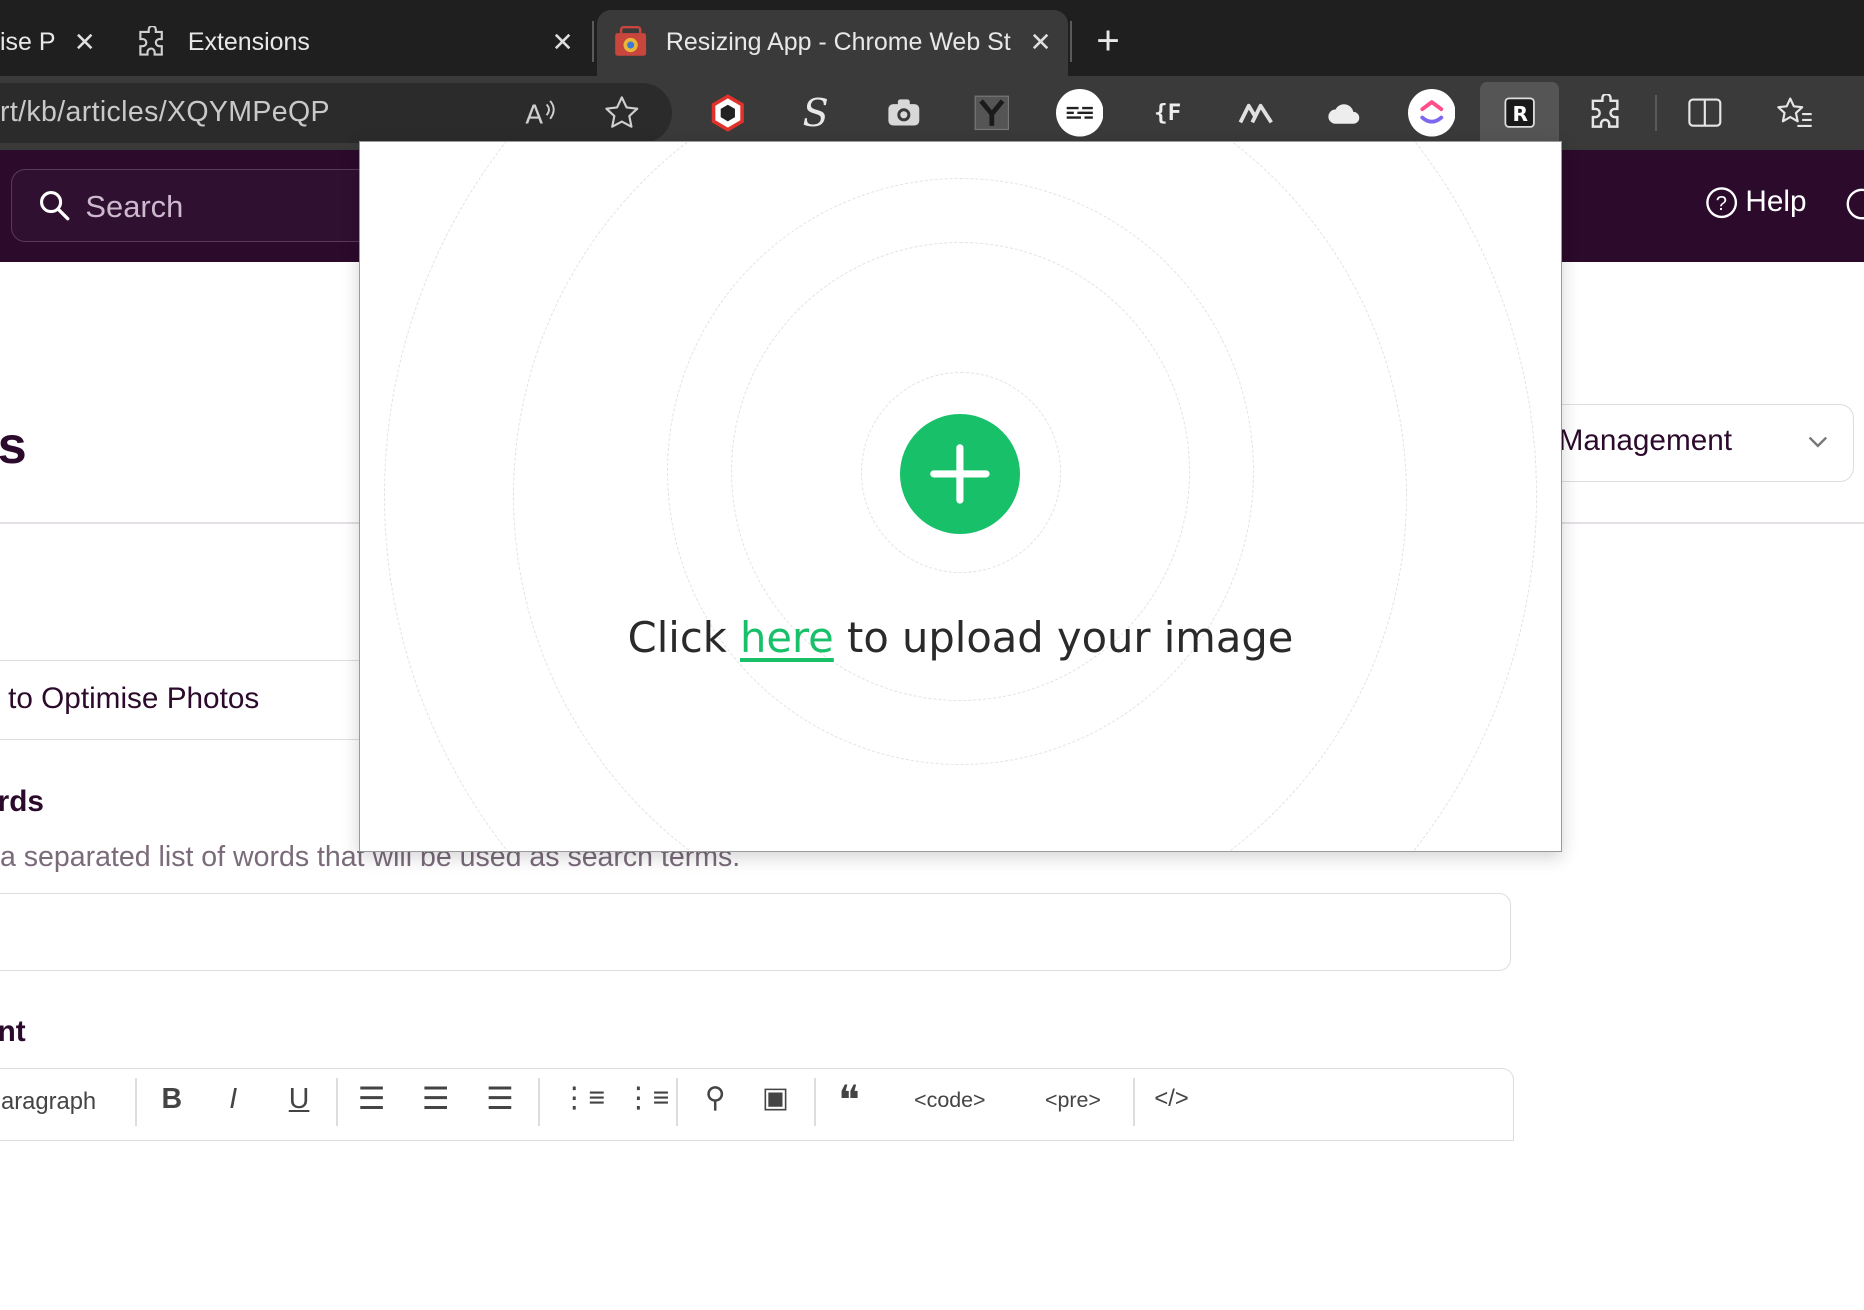  Describe the element at coordinates (755, 932) in the screenshot. I see `keywords-input` at that location.